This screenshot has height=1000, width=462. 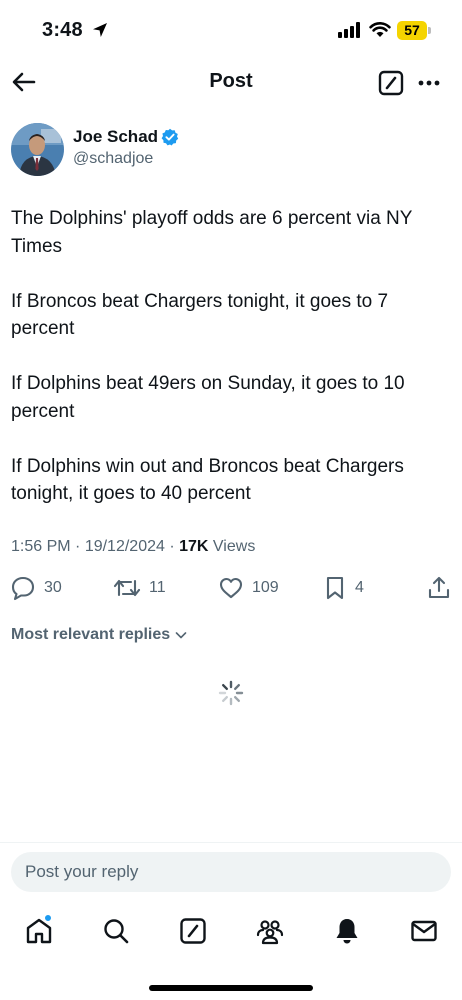 What do you see at coordinates (170, 137) in the screenshot?
I see `verified-badge-icon` at bounding box center [170, 137].